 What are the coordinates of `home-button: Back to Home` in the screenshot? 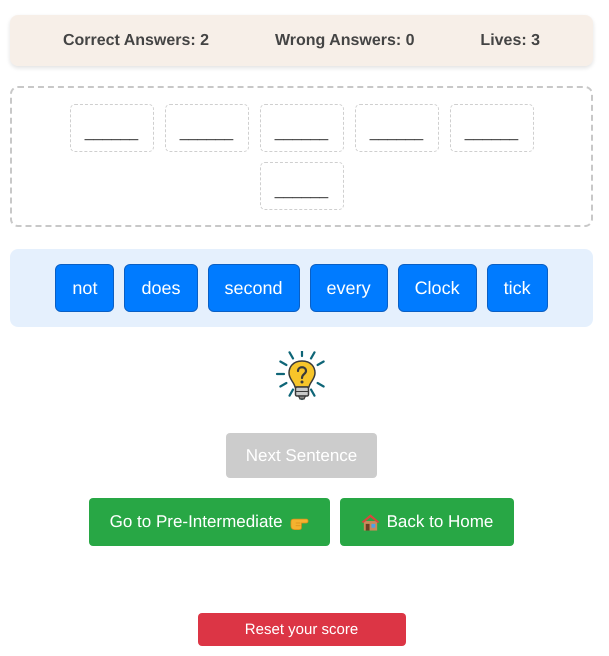 It's located at (427, 522).